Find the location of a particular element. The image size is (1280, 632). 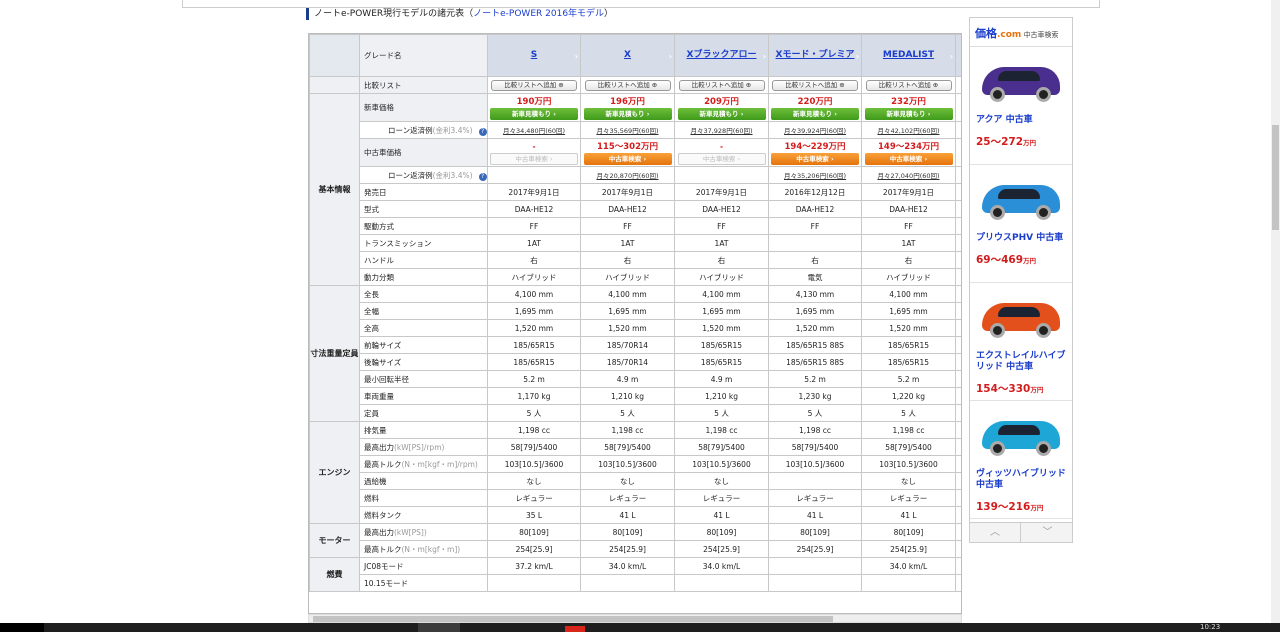

value-cell: ハイブリッド is located at coordinates (534, 277).